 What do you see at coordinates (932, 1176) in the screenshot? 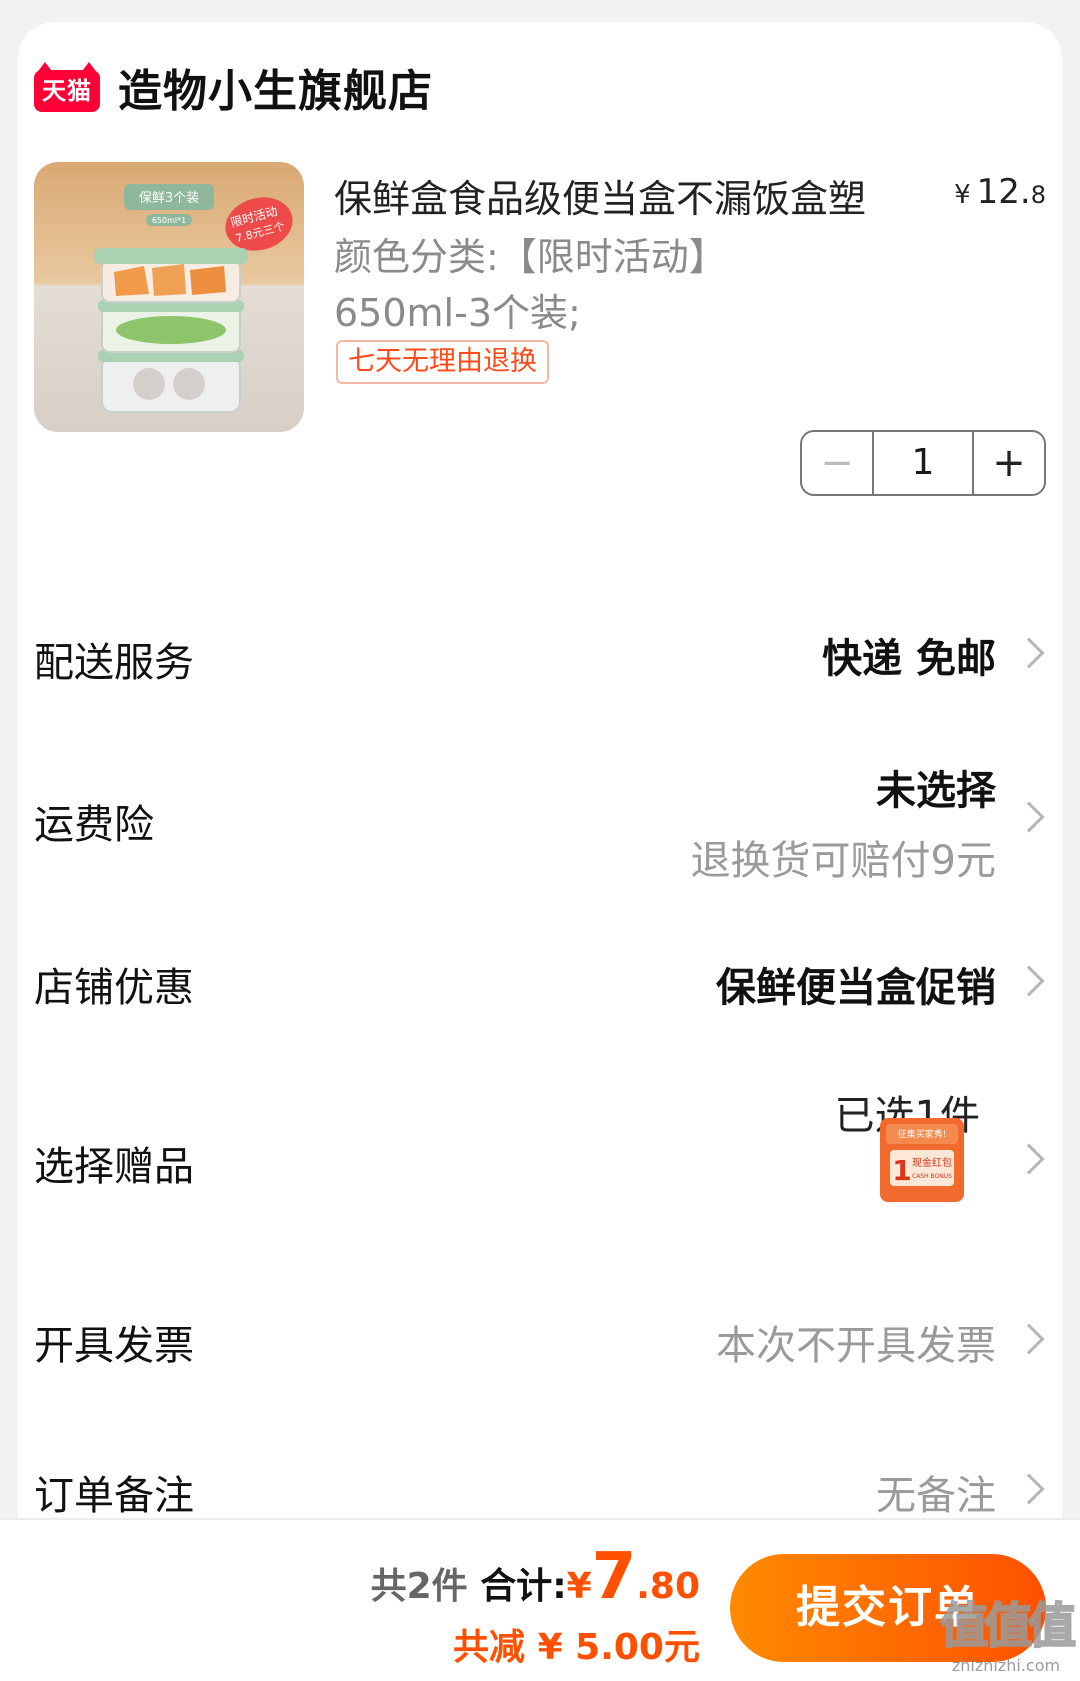
I see `gift-sub-text: CASH BONUS` at bounding box center [932, 1176].